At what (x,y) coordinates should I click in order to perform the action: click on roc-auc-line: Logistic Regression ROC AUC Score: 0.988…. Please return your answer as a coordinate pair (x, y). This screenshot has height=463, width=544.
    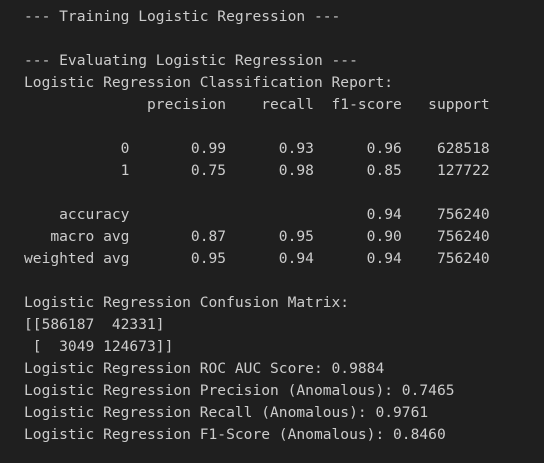
    Looking at the image, I should click on (204, 368).